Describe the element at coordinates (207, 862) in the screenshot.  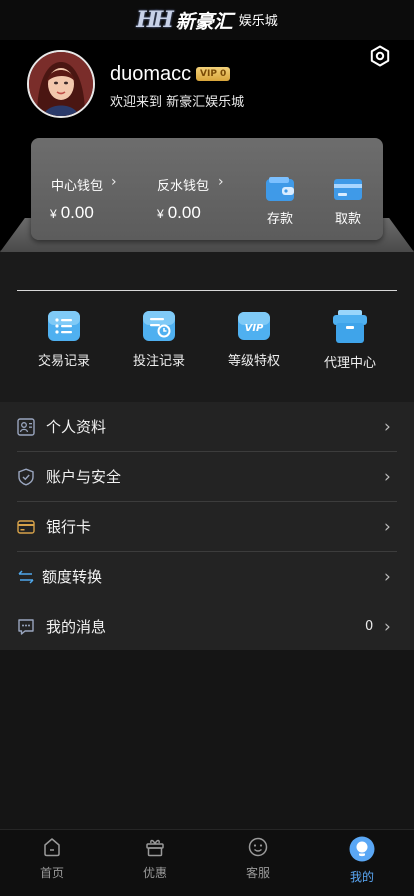
I see `bottom-tab-bar: 首页 优惠 客服 我的` at that location.